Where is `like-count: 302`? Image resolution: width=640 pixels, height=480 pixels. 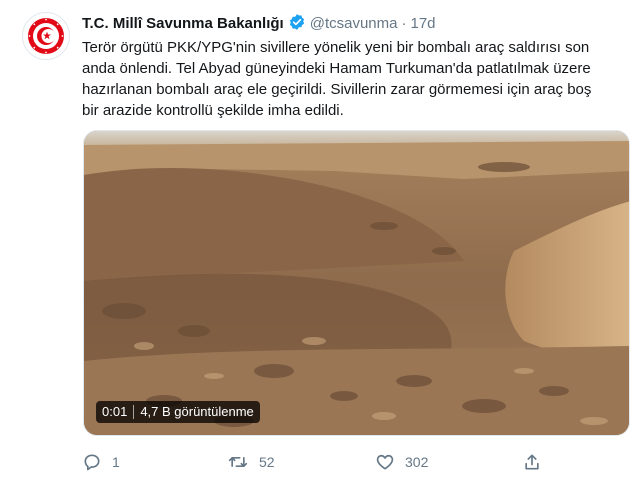 like-count: 302 is located at coordinates (417, 462).